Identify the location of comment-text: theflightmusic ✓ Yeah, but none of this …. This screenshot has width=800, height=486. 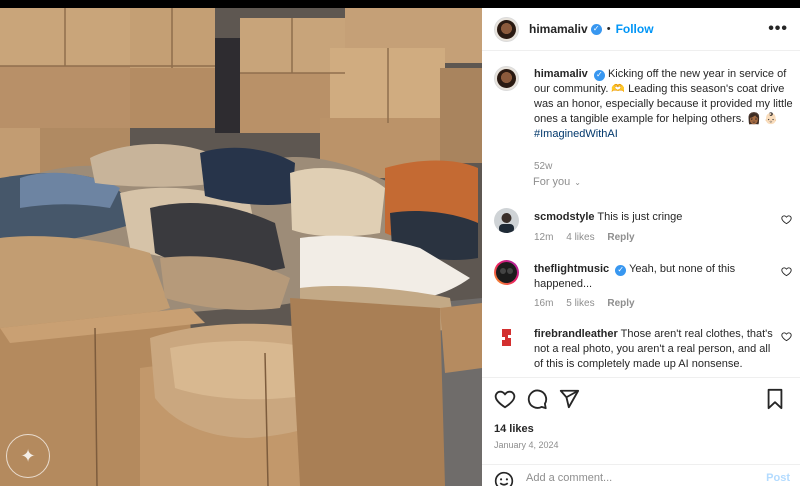
(654, 277).